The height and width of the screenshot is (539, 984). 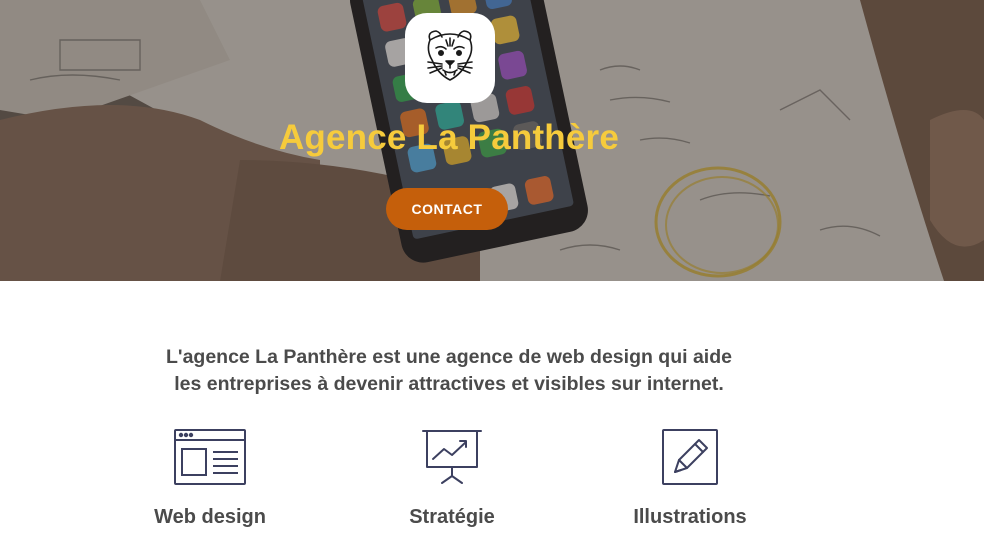 I want to click on service-web-design: Web design, so click(x=210, y=478).